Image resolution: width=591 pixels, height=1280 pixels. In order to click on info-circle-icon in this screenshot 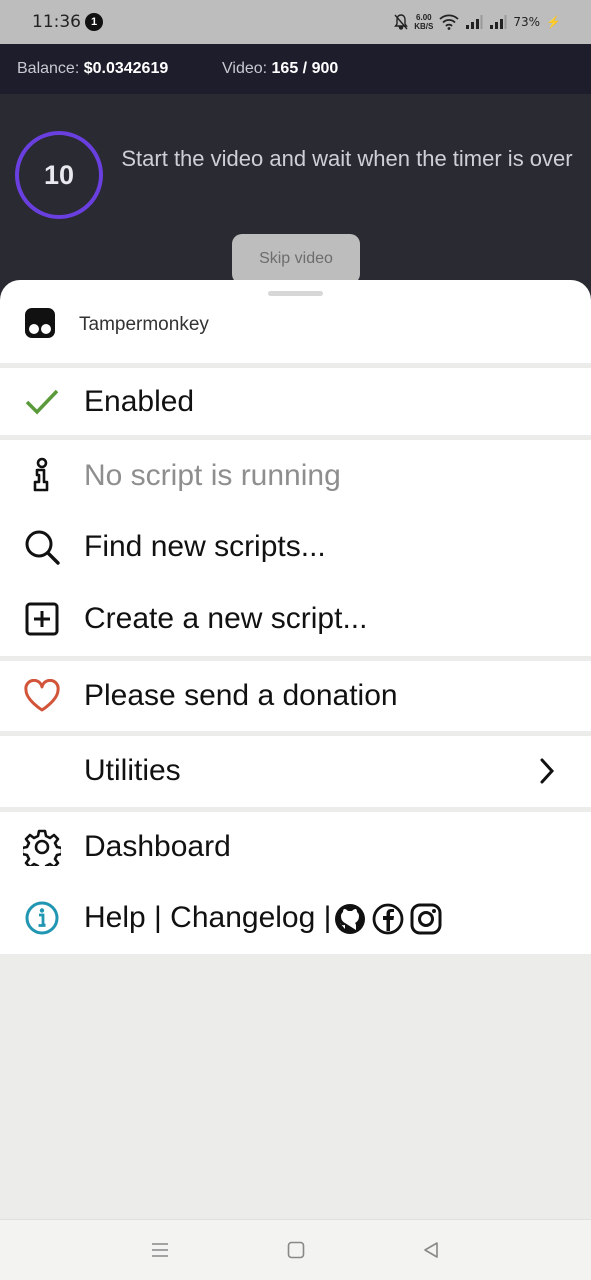, I will do `click(42, 918)`.